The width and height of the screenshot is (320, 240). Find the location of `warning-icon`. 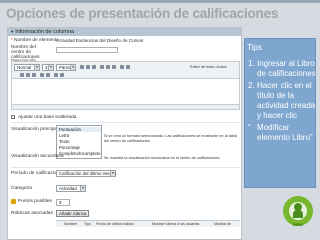

warning-icon is located at coordinates (13, 201).